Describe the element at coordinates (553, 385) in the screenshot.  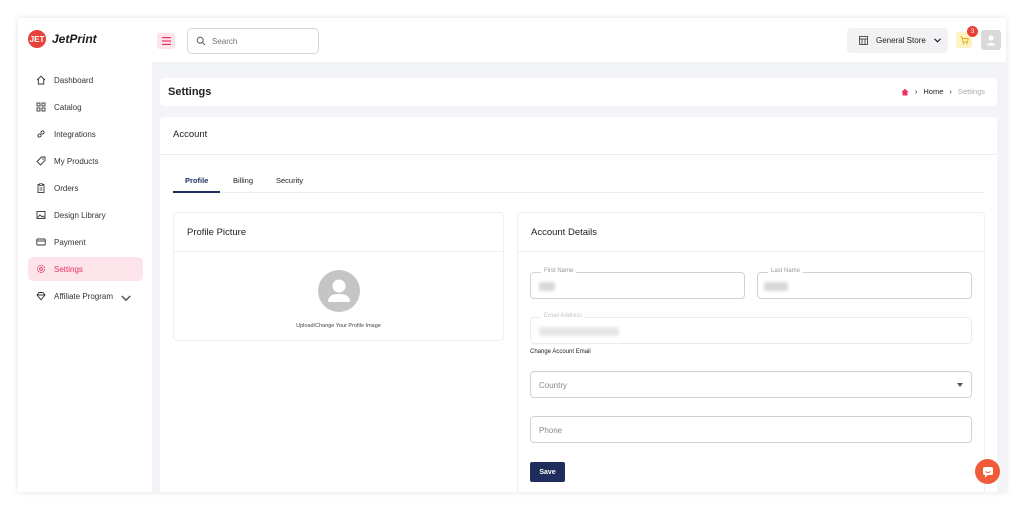
I see `country-placeholder: Country` at that location.